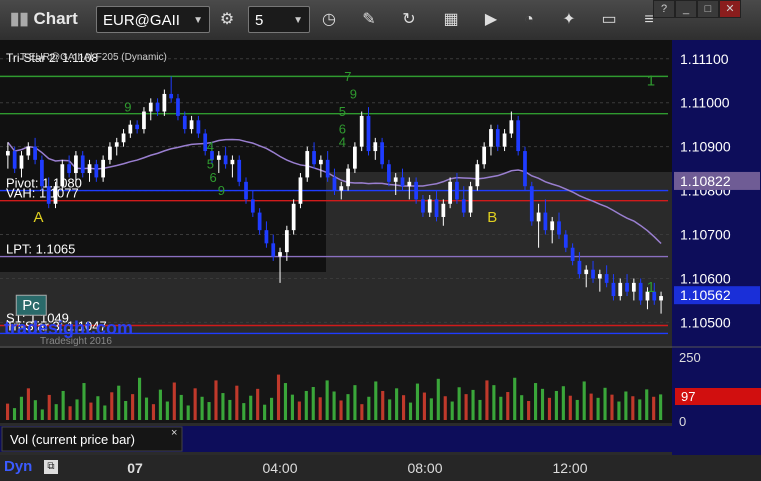 The image size is (761, 481). Describe the element at coordinates (664, 9) in the screenshot. I see `help-icon: ?` at that location.